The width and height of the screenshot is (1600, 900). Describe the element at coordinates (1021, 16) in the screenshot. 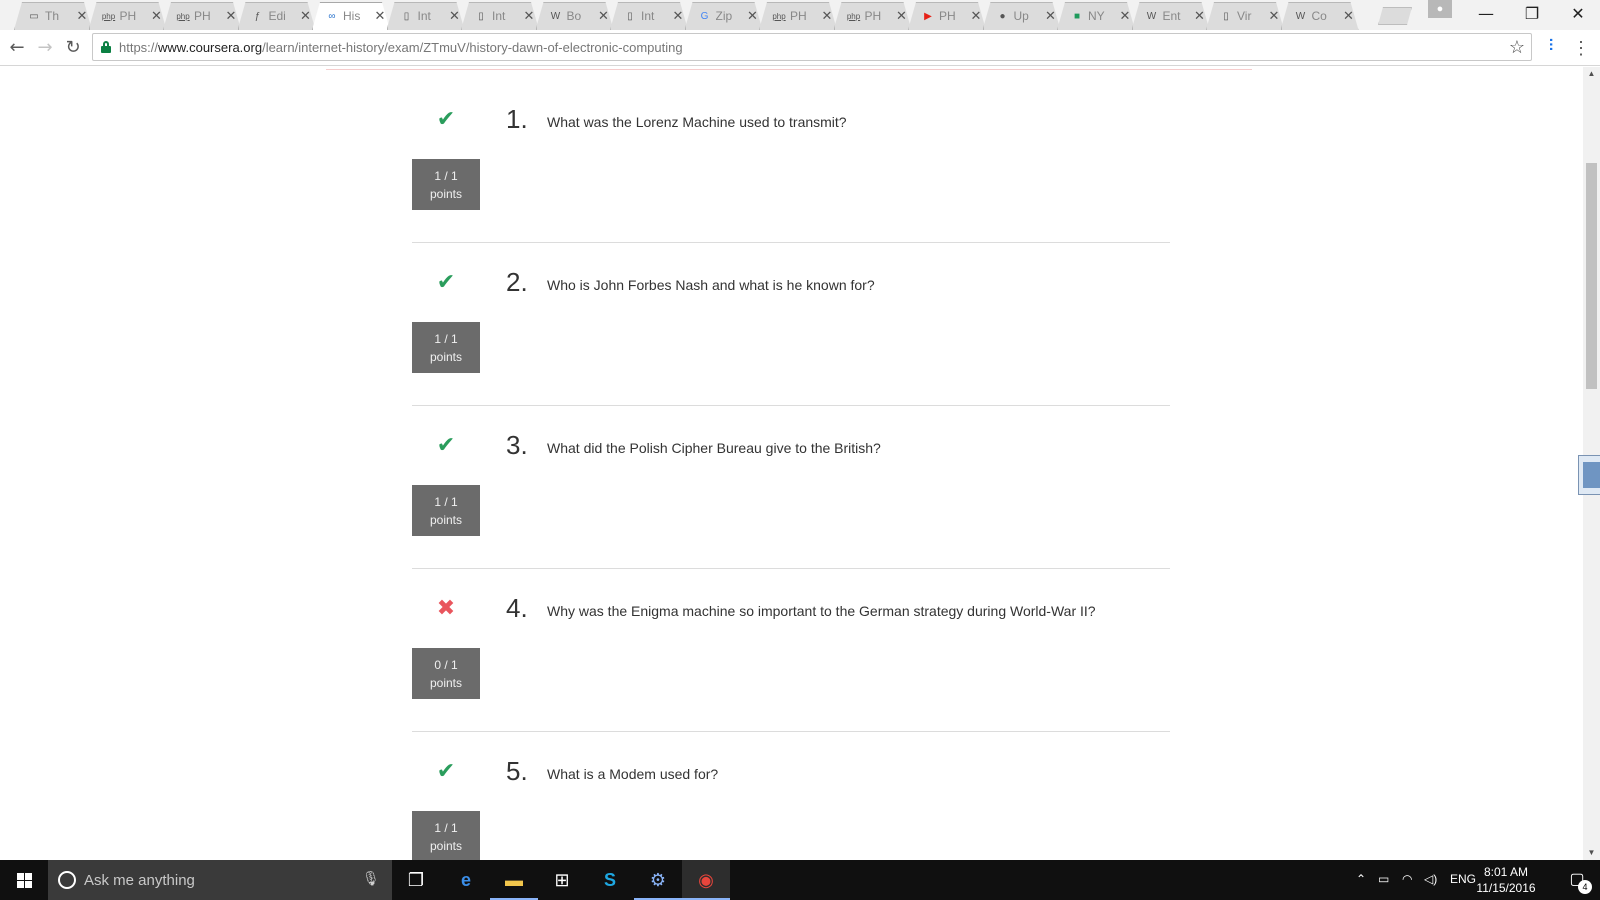

I see `browser-tab: ● Up ✕` at that location.